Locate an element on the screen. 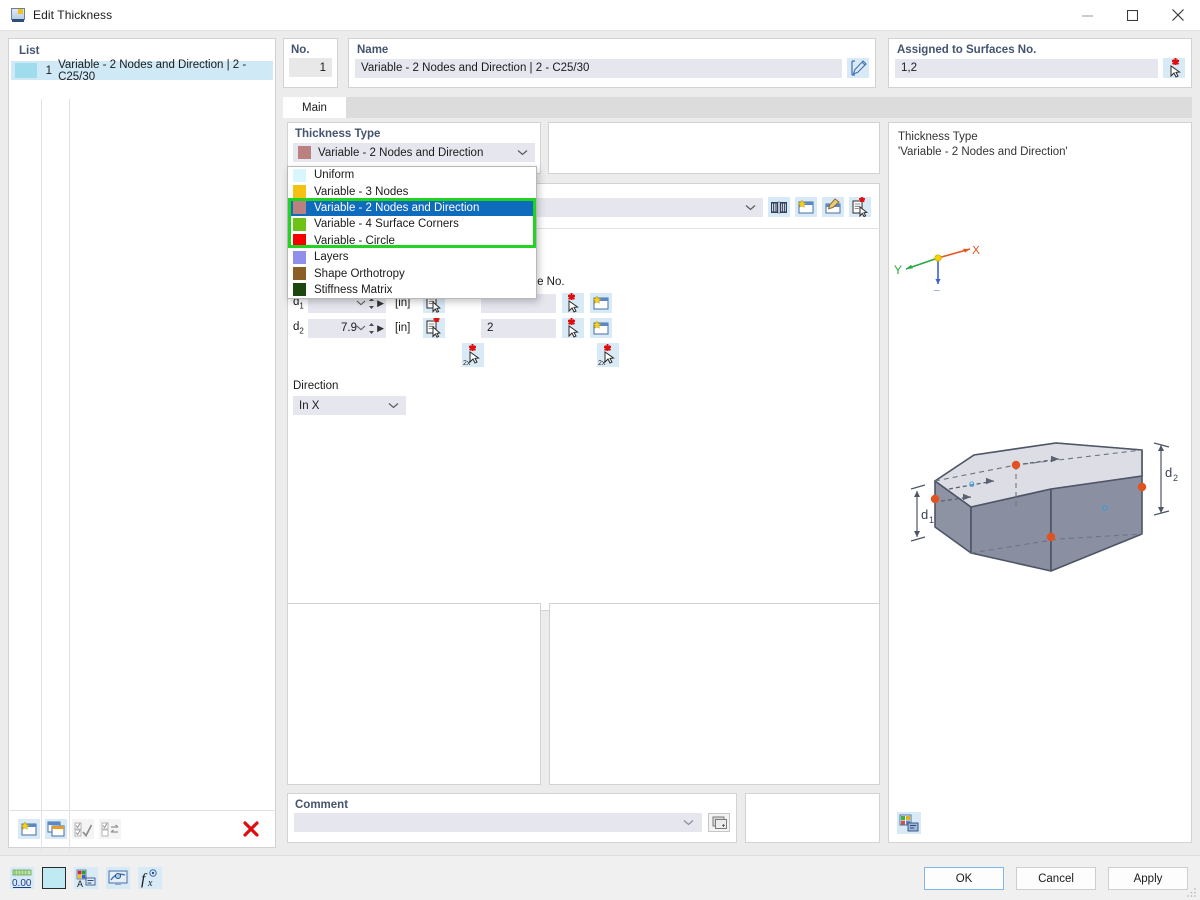  spinner-icon is located at coordinates (371, 328).